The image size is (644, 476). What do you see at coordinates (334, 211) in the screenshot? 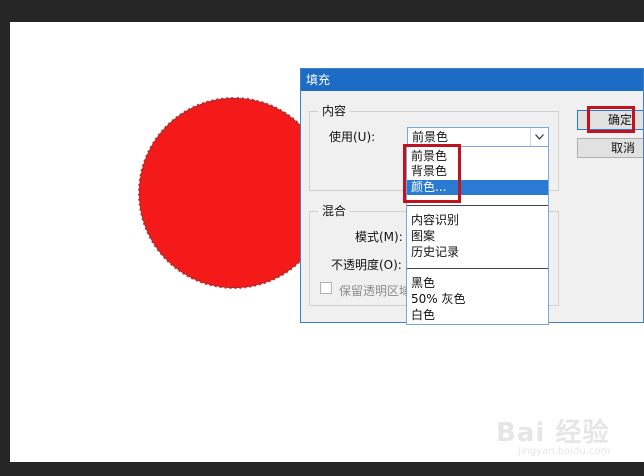
I see `blend-group-title: 混合` at bounding box center [334, 211].